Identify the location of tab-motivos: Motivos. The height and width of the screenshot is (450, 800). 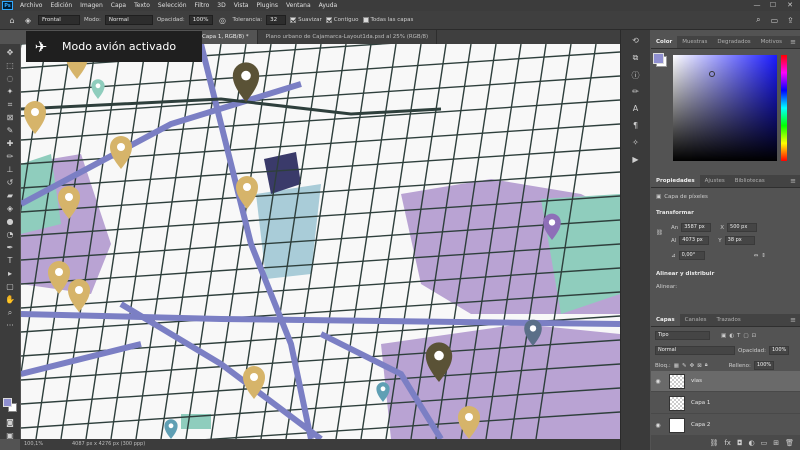
(771, 42).